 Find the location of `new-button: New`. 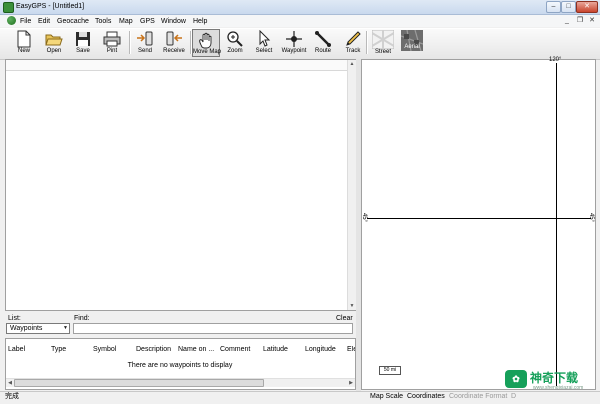

new-button: New is located at coordinates (24, 43).